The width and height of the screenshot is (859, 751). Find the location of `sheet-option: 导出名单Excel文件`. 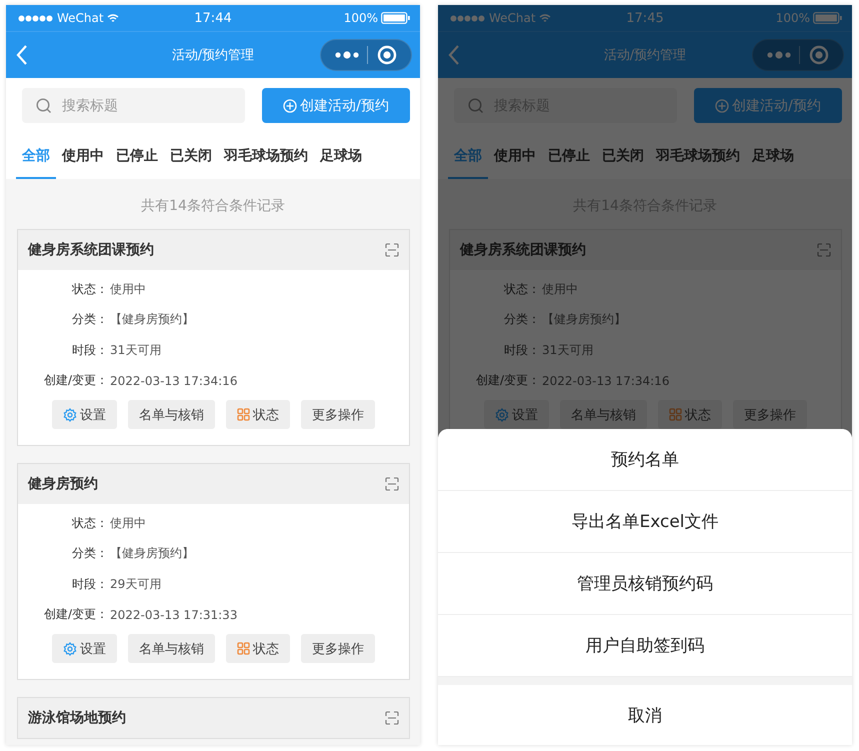

sheet-option: 导出名单Excel文件 is located at coordinates (645, 522).